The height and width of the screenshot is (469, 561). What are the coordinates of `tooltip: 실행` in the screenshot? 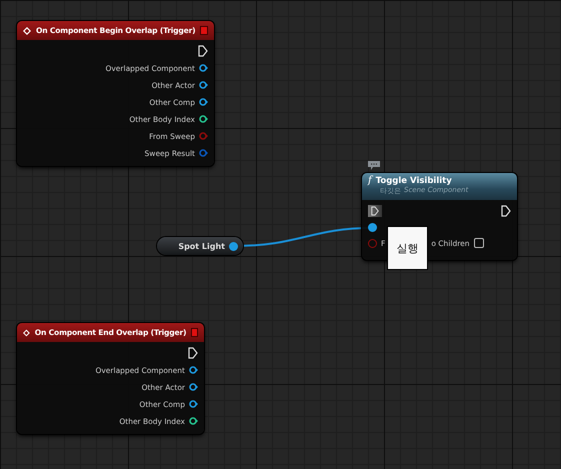 It's located at (407, 248).